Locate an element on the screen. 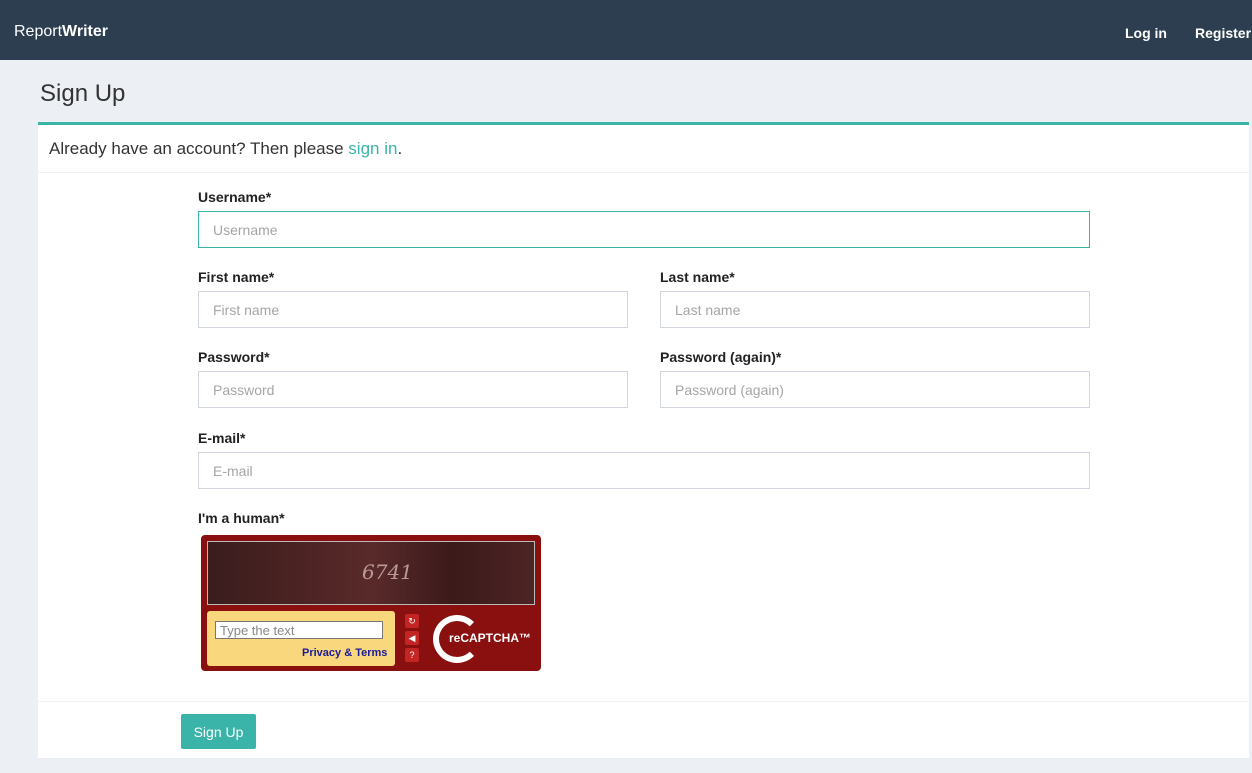 The width and height of the screenshot is (1252, 773). last-name-label: Last name* is located at coordinates (697, 277).